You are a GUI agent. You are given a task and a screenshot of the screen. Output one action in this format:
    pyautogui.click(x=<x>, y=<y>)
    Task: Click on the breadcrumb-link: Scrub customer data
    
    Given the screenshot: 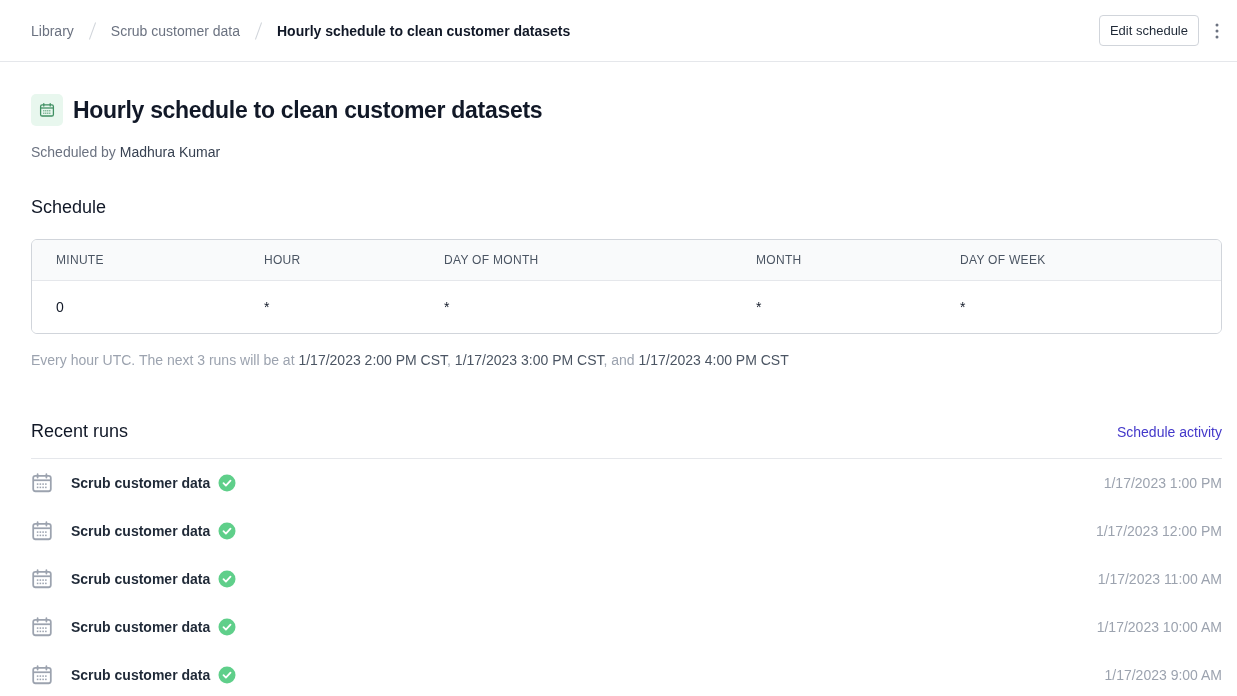 What is the action you would take?
    pyautogui.click(x=175, y=30)
    